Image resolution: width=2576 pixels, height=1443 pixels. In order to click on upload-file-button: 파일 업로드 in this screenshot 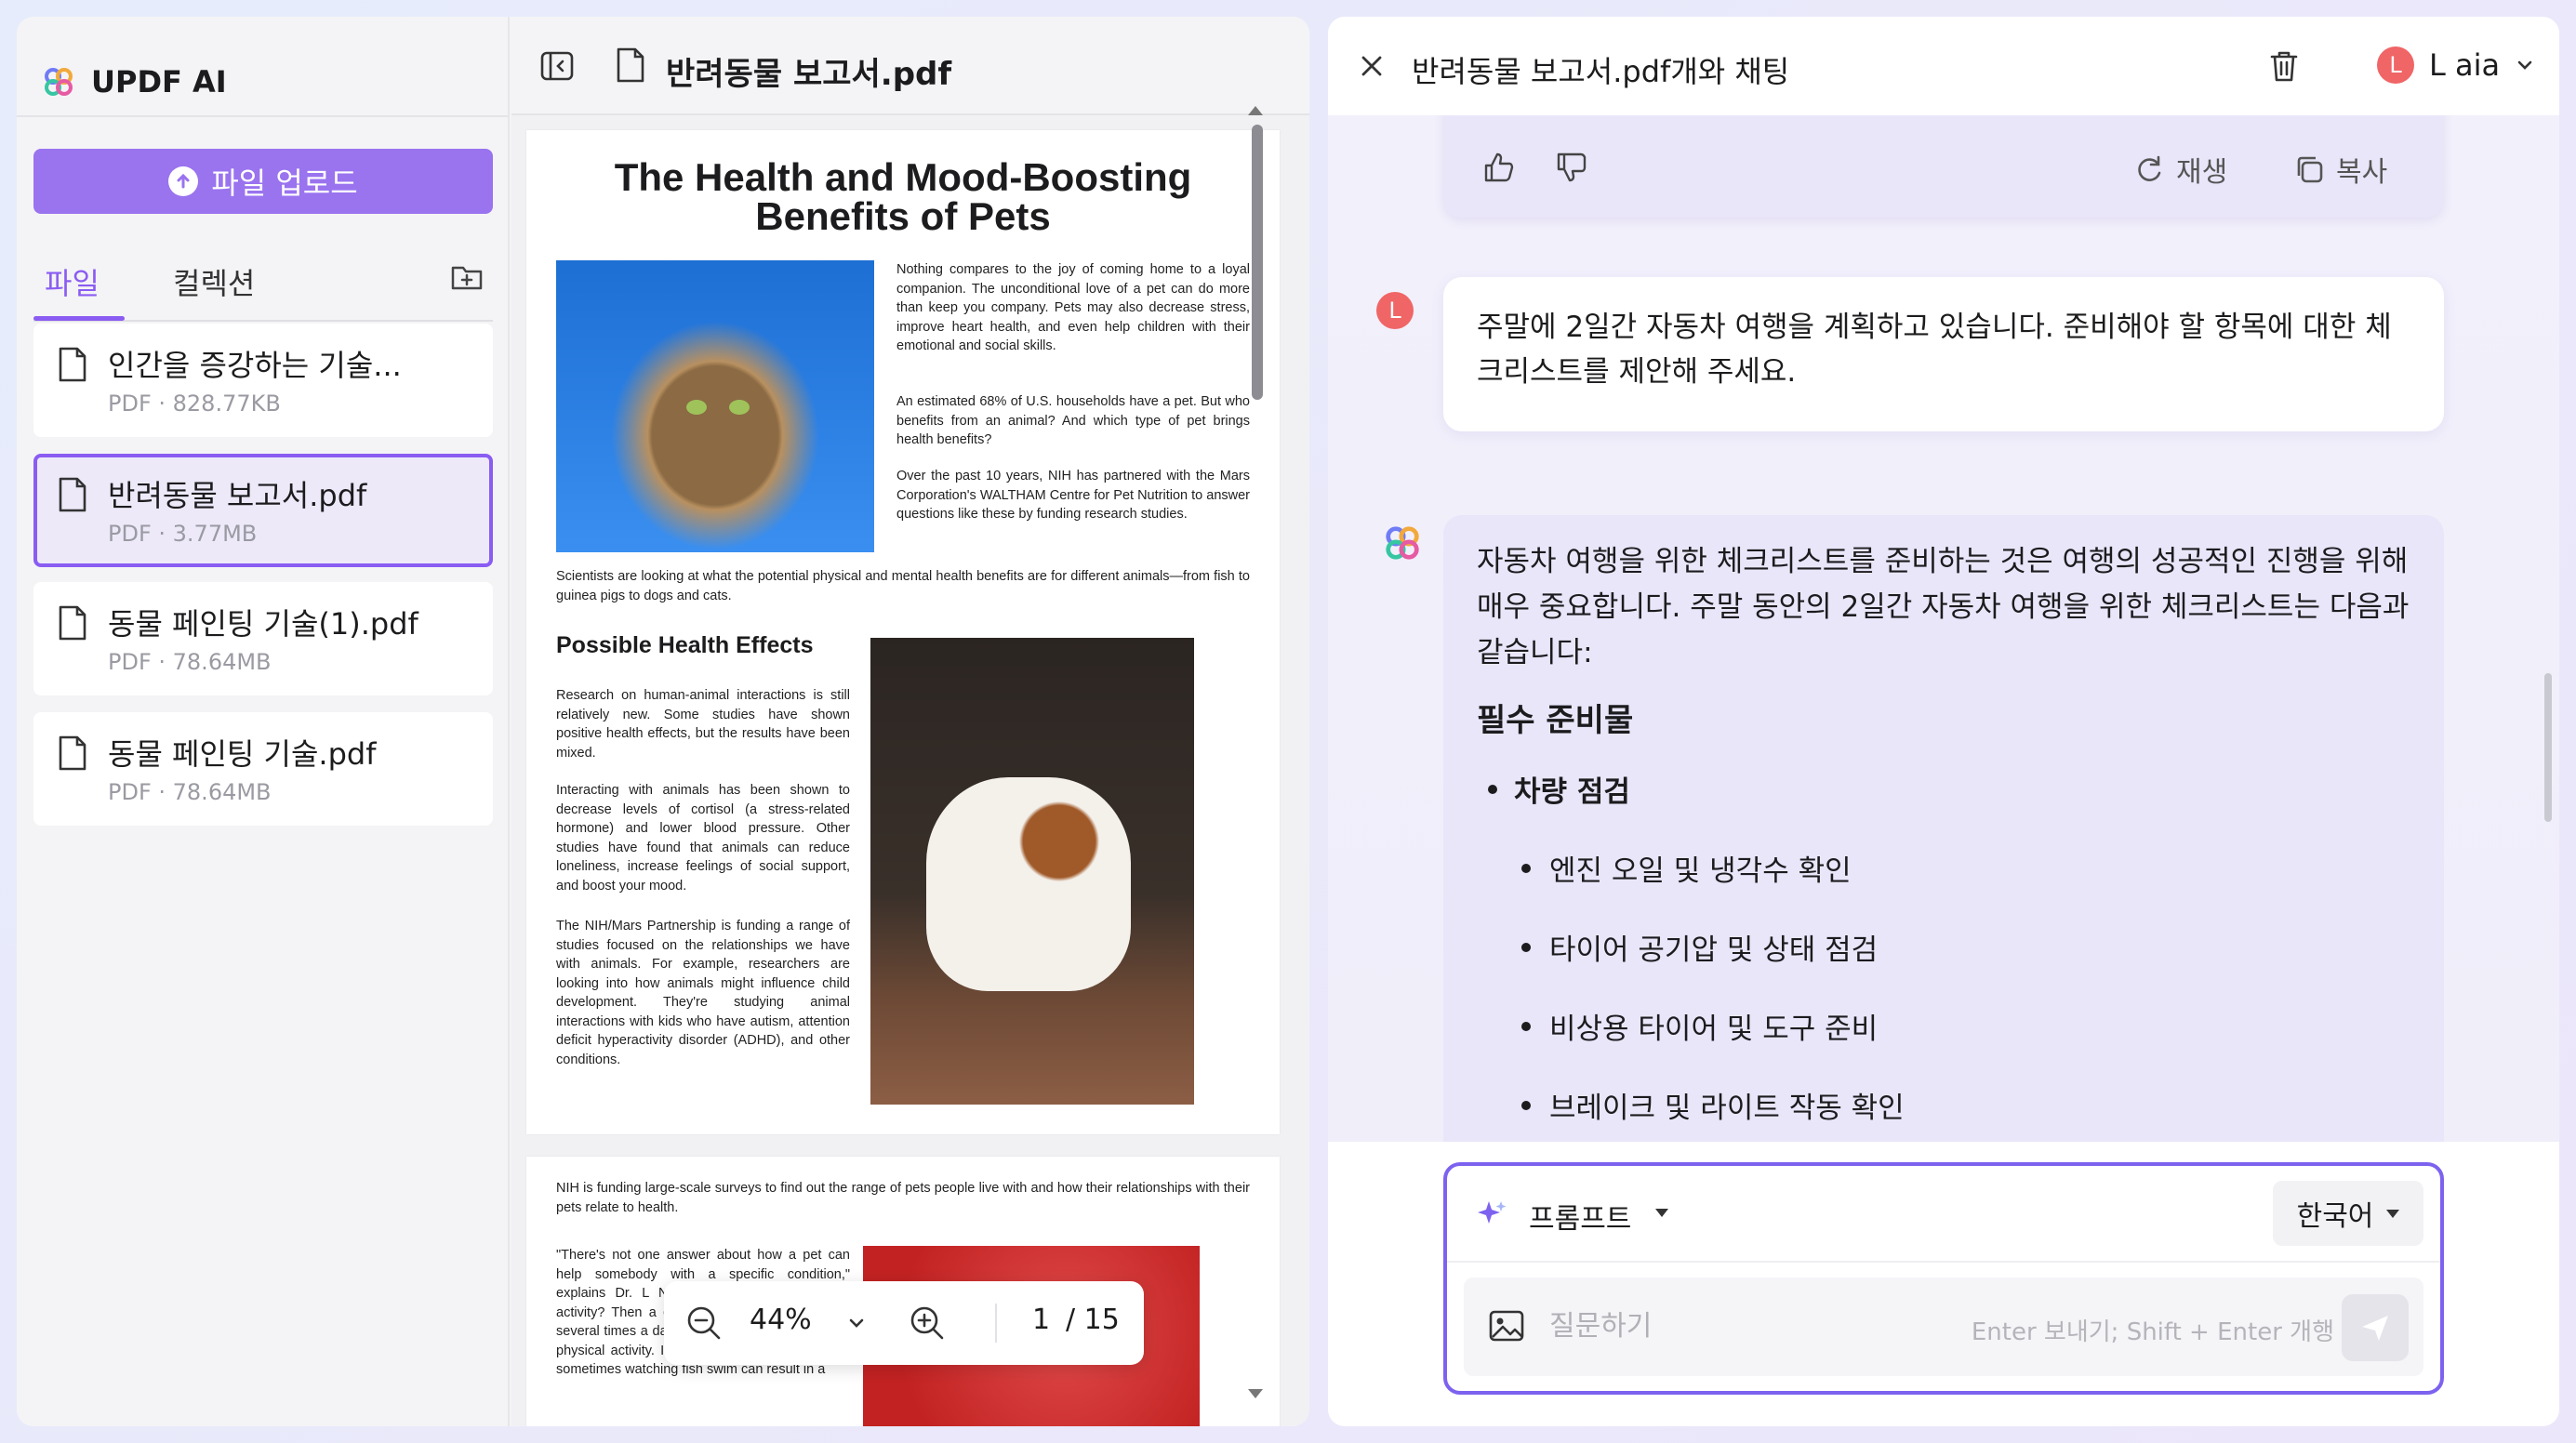, I will do `click(263, 181)`.